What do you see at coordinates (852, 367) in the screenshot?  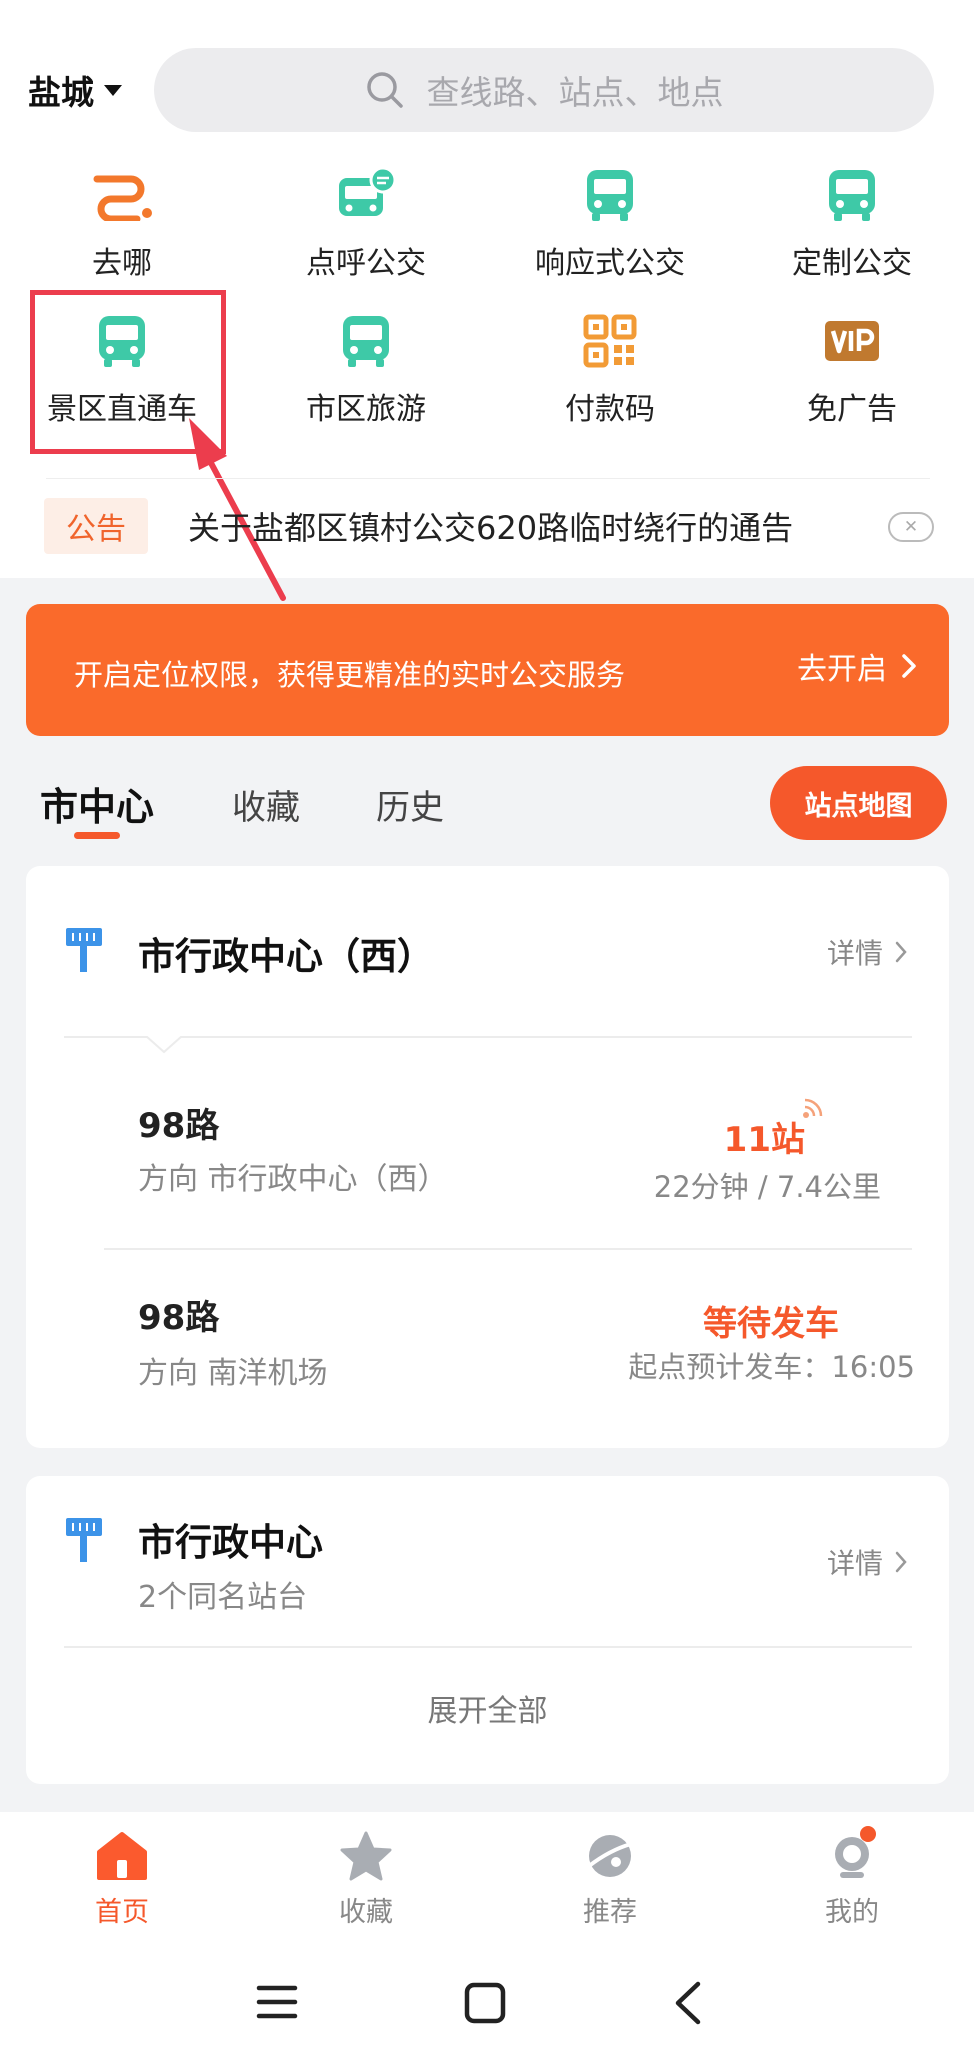 I see `quick-item-no-ads: 免广告` at bounding box center [852, 367].